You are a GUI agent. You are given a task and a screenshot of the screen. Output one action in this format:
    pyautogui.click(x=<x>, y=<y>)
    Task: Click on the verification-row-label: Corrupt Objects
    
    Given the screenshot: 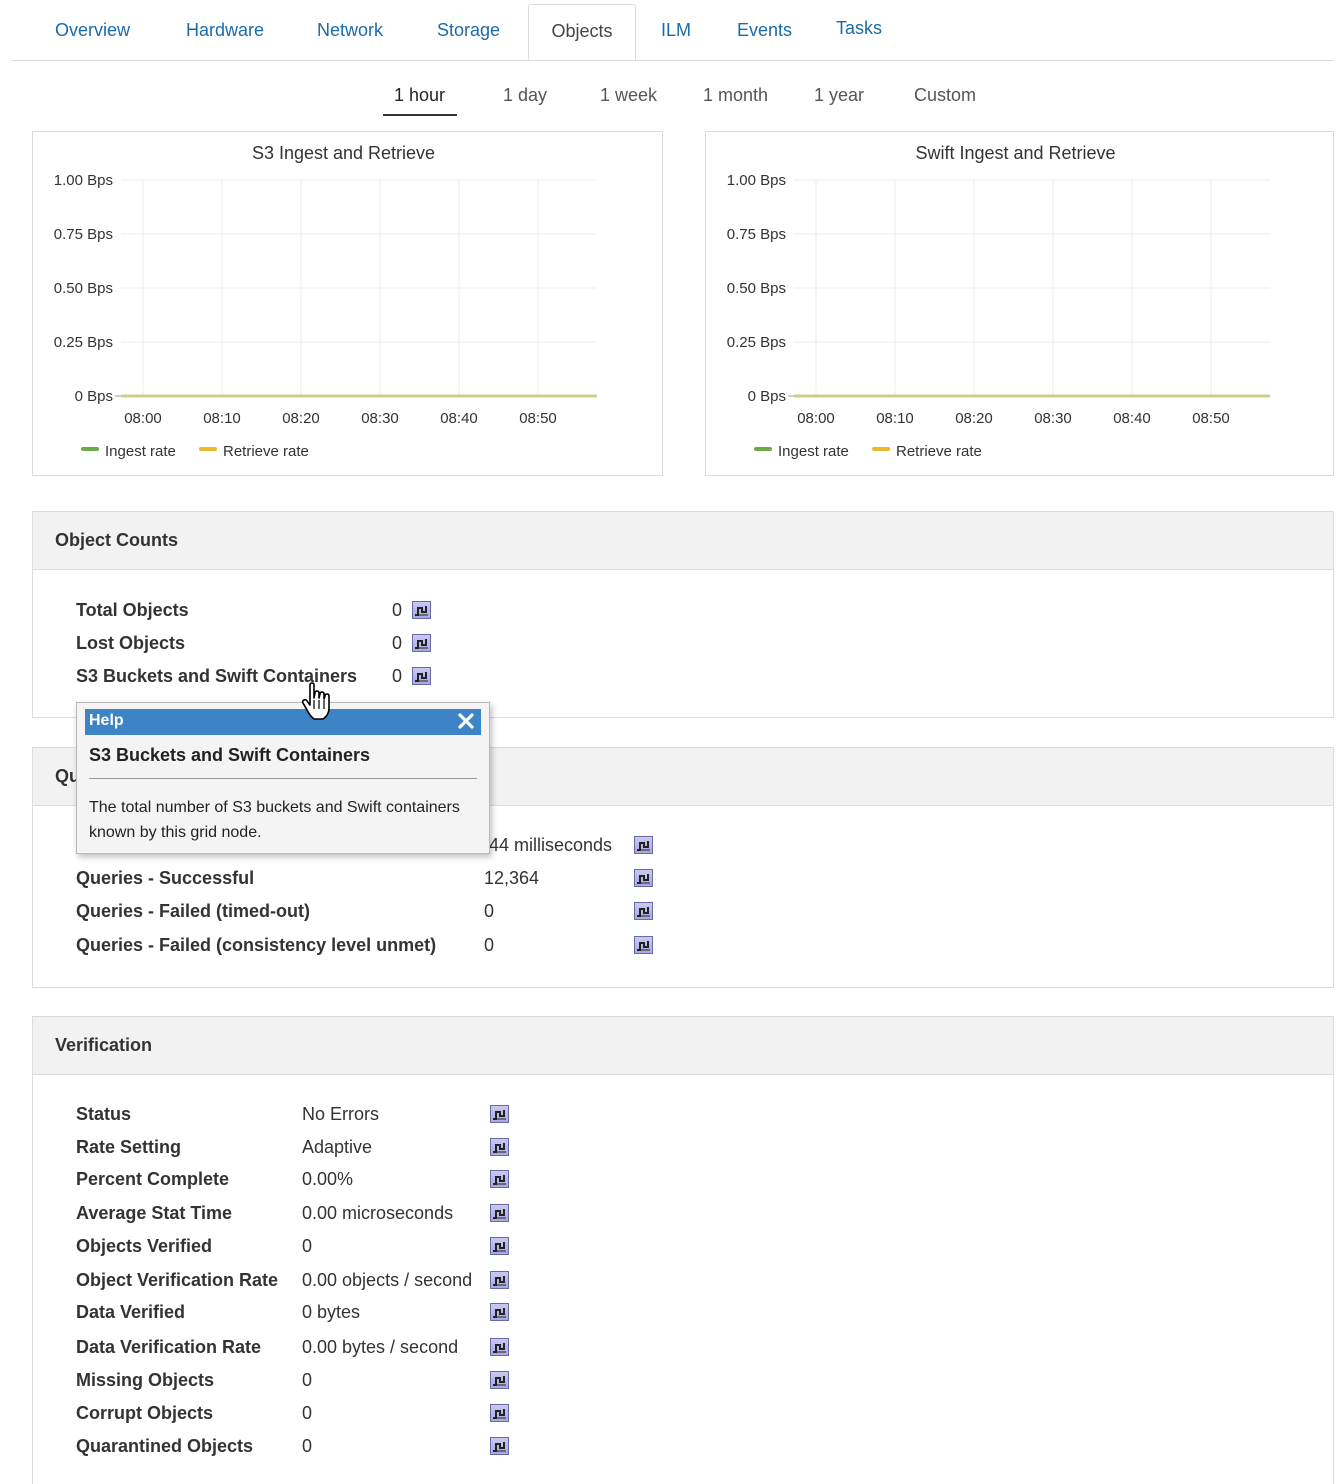 What is the action you would take?
    pyautogui.click(x=145, y=1413)
    